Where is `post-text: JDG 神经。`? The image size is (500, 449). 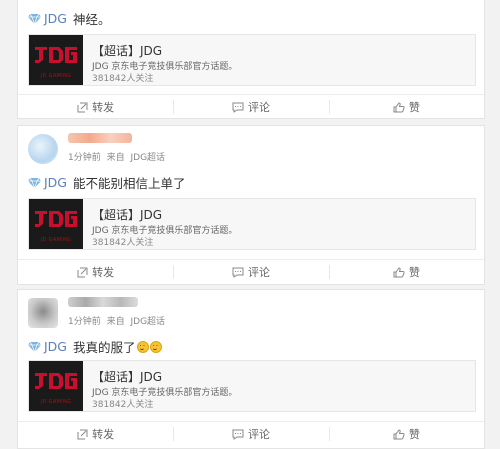
post-text: JDG 神经。 is located at coordinates (69, 18).